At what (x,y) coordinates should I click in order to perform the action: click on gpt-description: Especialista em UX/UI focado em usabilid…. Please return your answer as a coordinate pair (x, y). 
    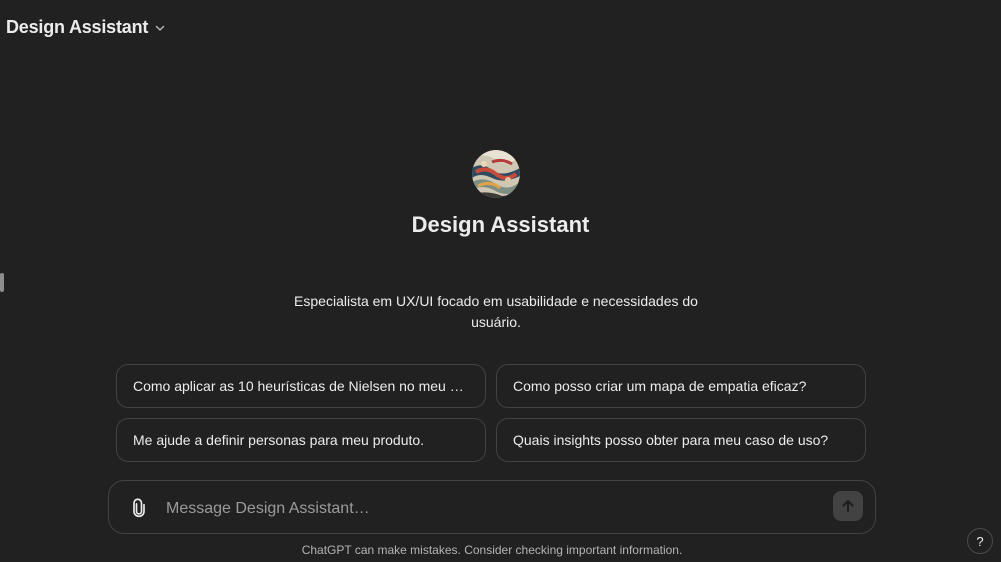
    Looking at the image, I should click on (496, 311).